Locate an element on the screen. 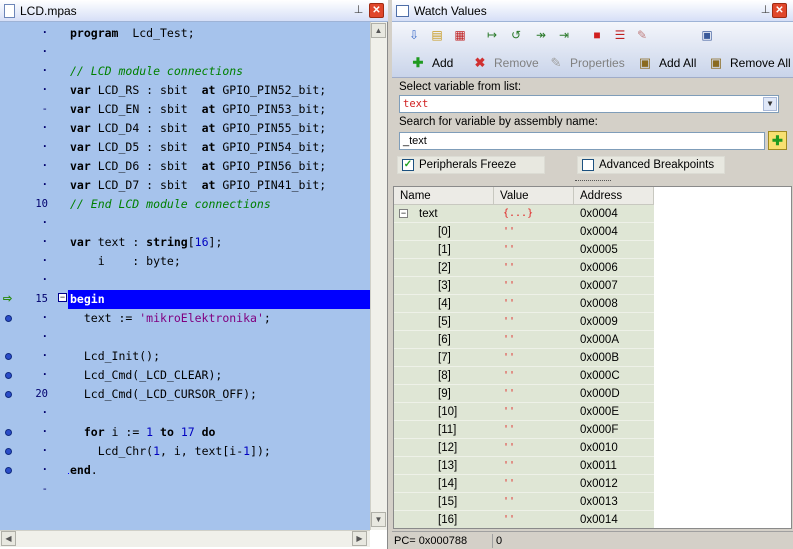  watch-icon is located at coordinates (402, 10).